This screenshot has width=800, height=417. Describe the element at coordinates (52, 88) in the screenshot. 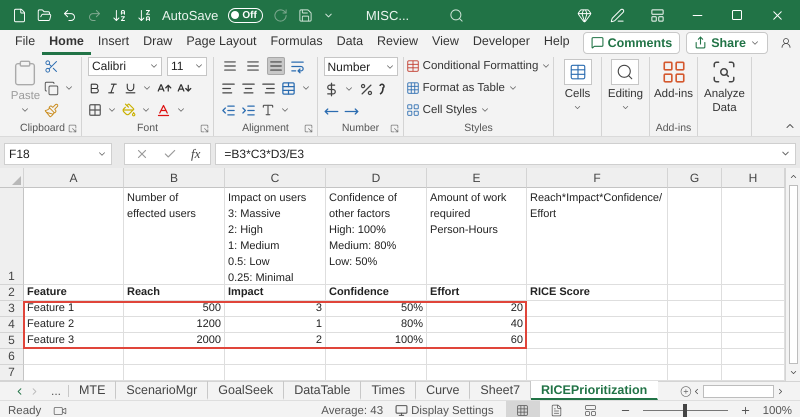

I see `copy-icon` at that location.